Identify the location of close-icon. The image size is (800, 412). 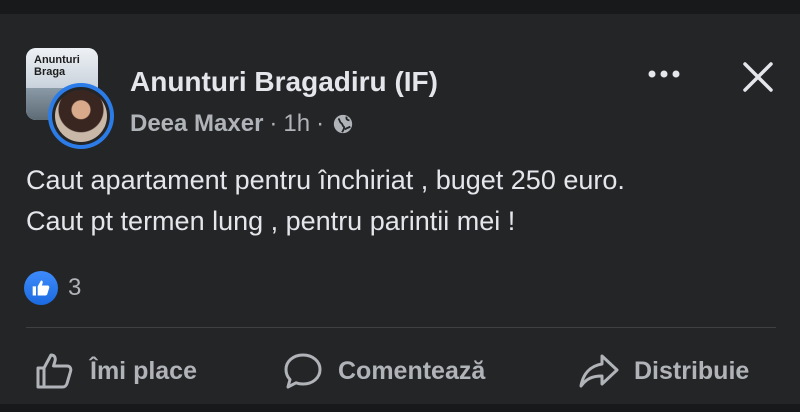
(758, 77).